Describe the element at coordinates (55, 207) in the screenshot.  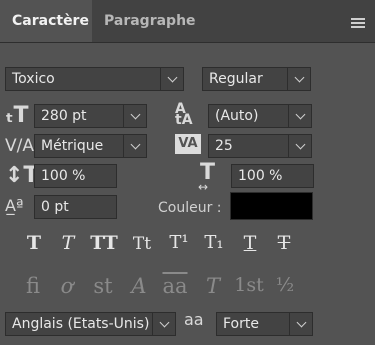
I see `baseline-shift-value: 0 pt` at that location.